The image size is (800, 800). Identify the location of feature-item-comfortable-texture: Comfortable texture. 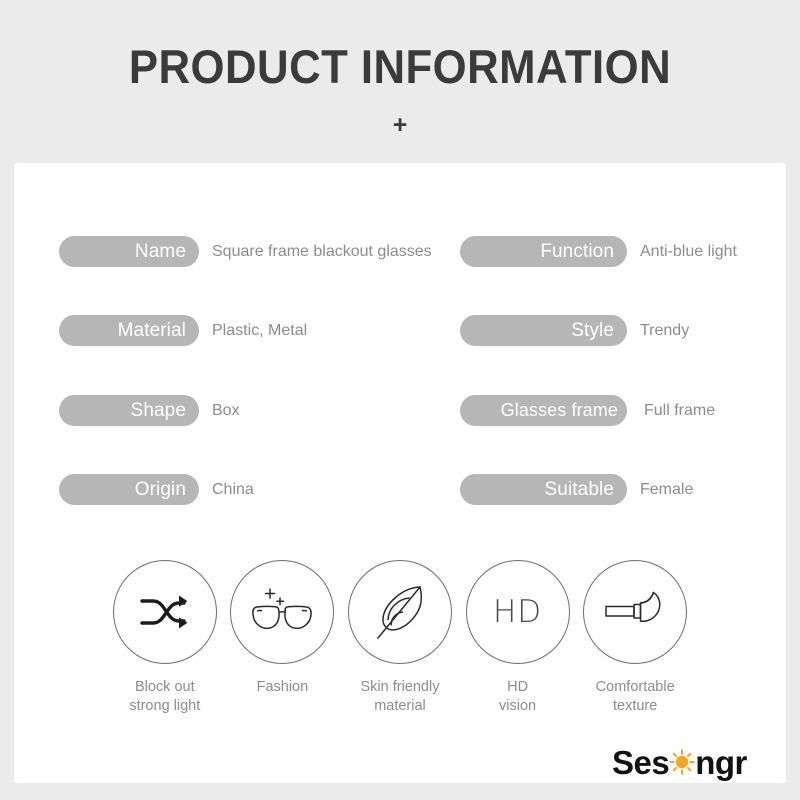
(635, 655).